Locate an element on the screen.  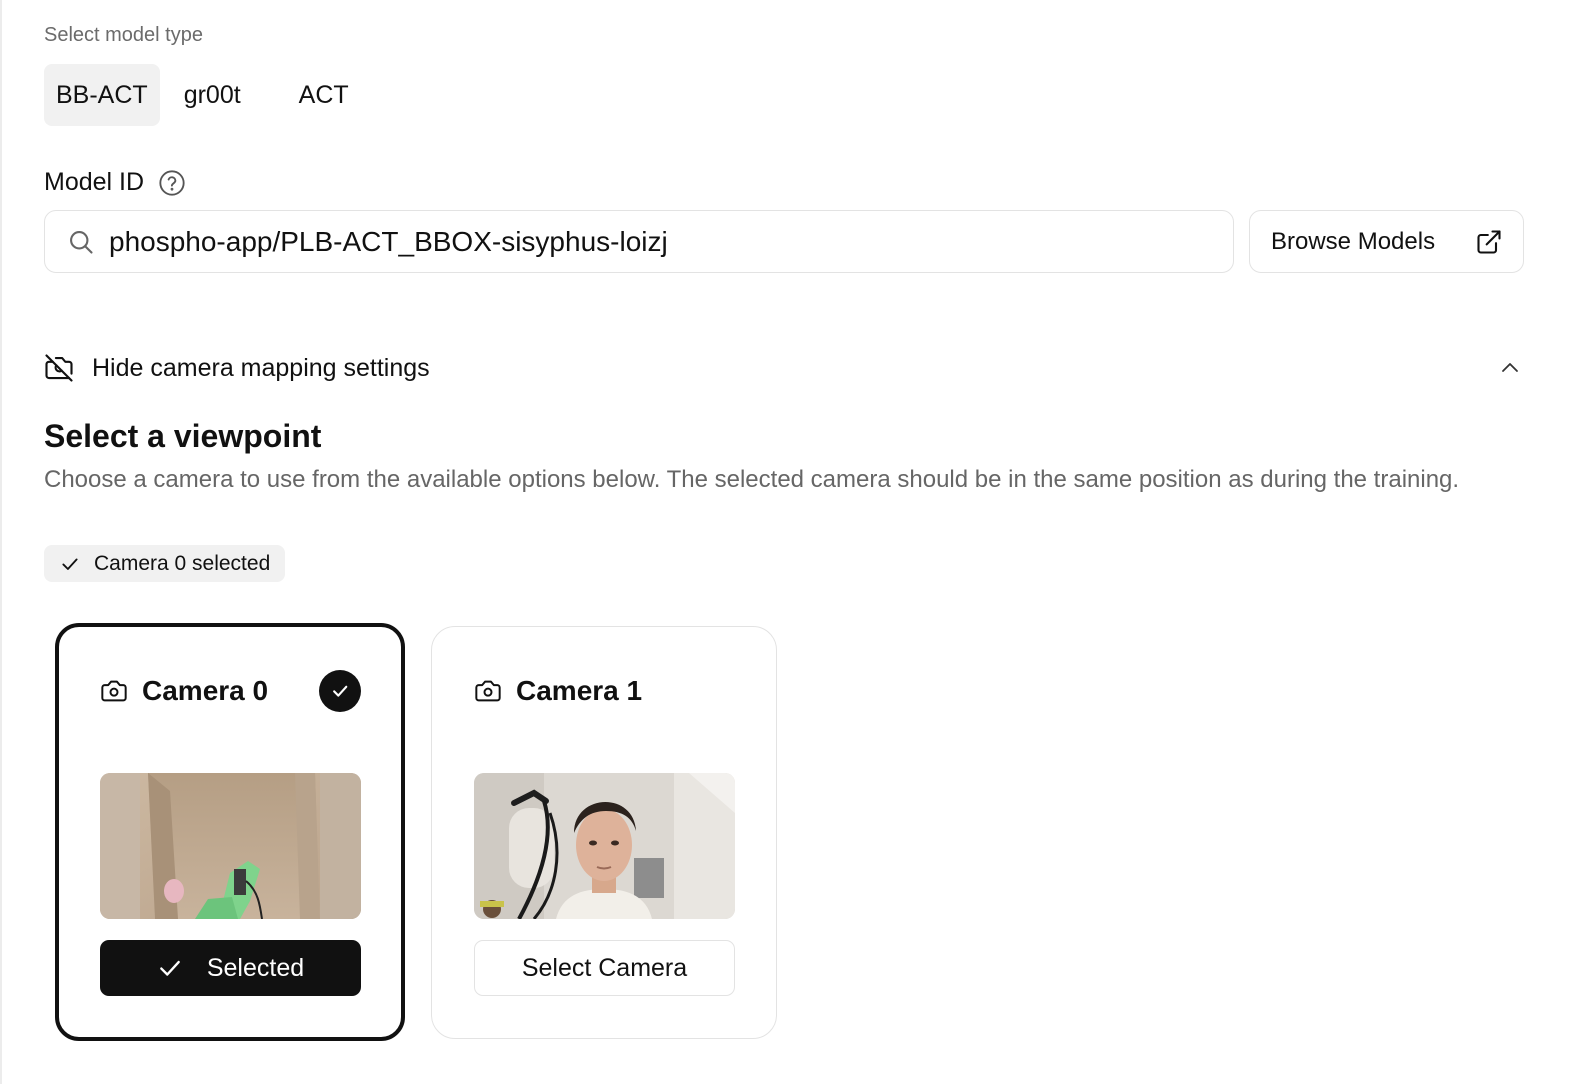
model-type-option-act: ACT is located at coordinates (324, 95).